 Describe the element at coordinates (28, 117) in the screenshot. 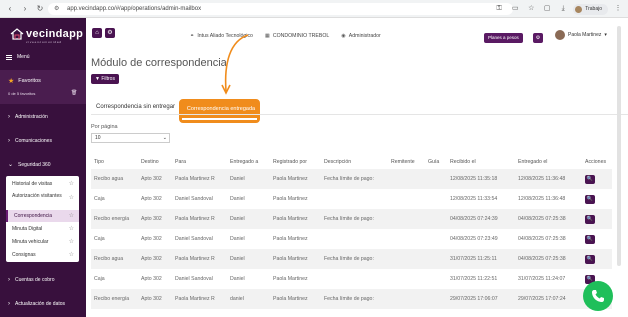

I see `sidebar-item-administracion: › Administración` at that location.